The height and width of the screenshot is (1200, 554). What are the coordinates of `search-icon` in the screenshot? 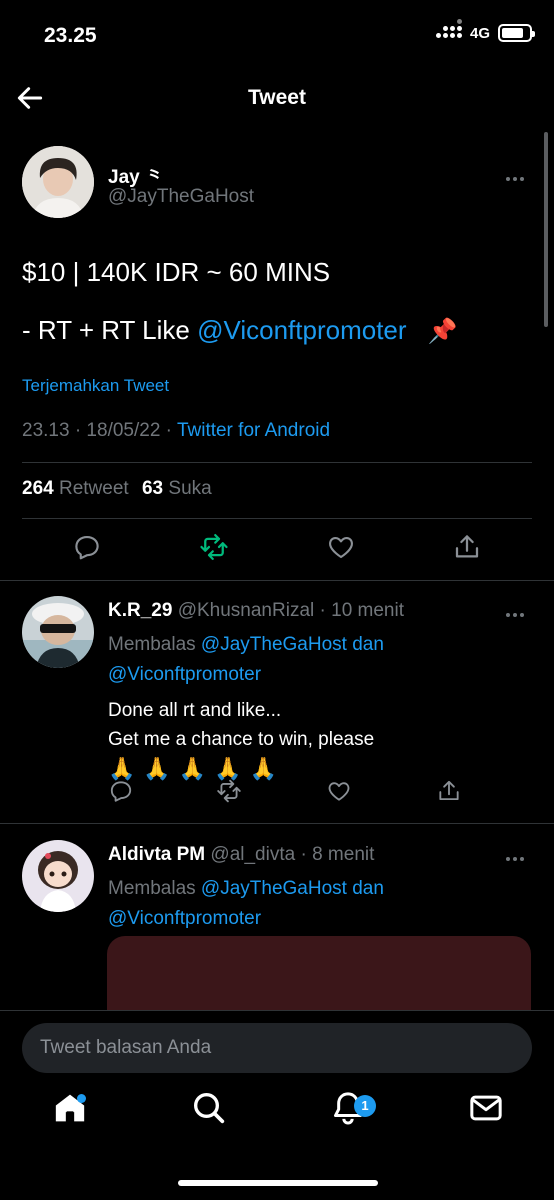 It's located at (209, 1108).